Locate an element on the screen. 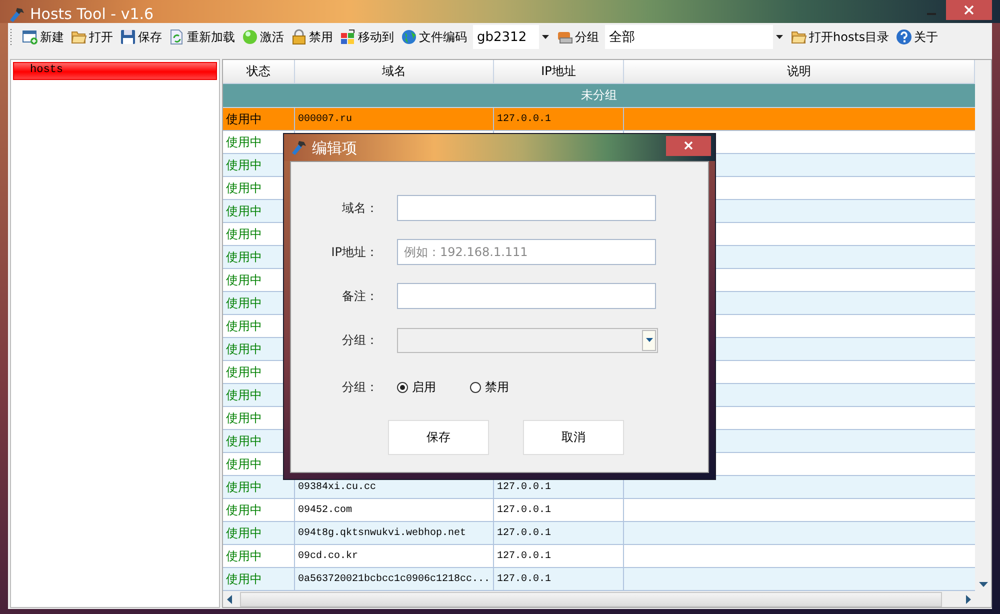  radio-label: 启用 is located at coordinates (424, 387).